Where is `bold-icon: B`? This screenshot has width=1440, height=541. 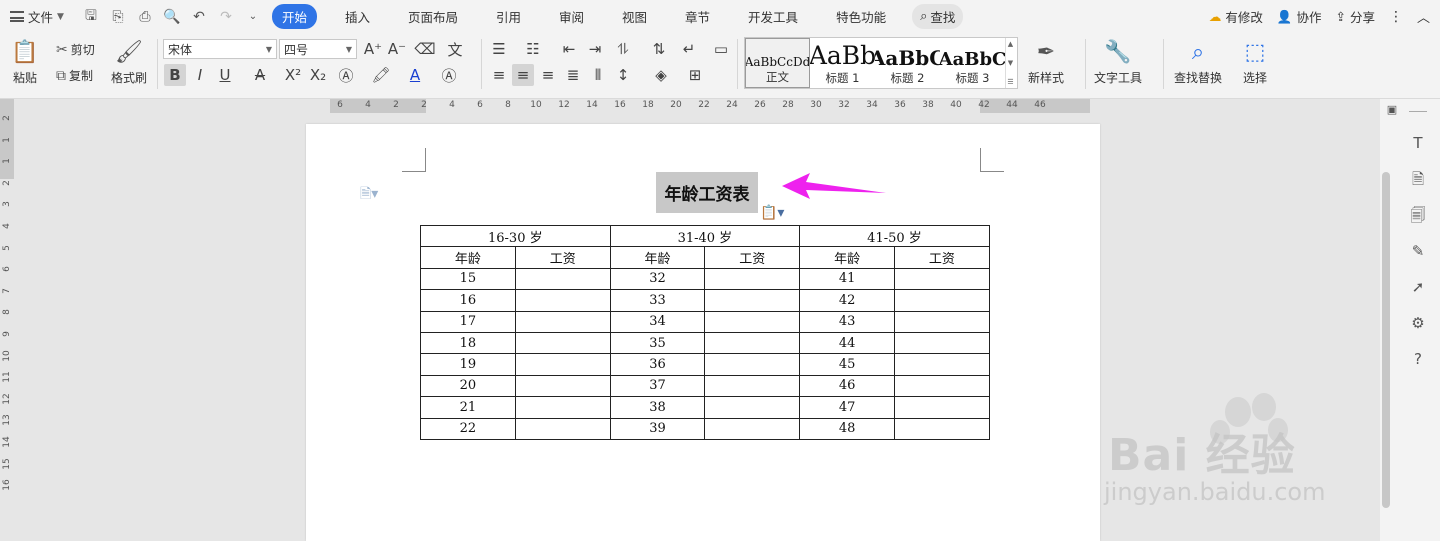 bold-icon: B is located at coordinates (175, 75).